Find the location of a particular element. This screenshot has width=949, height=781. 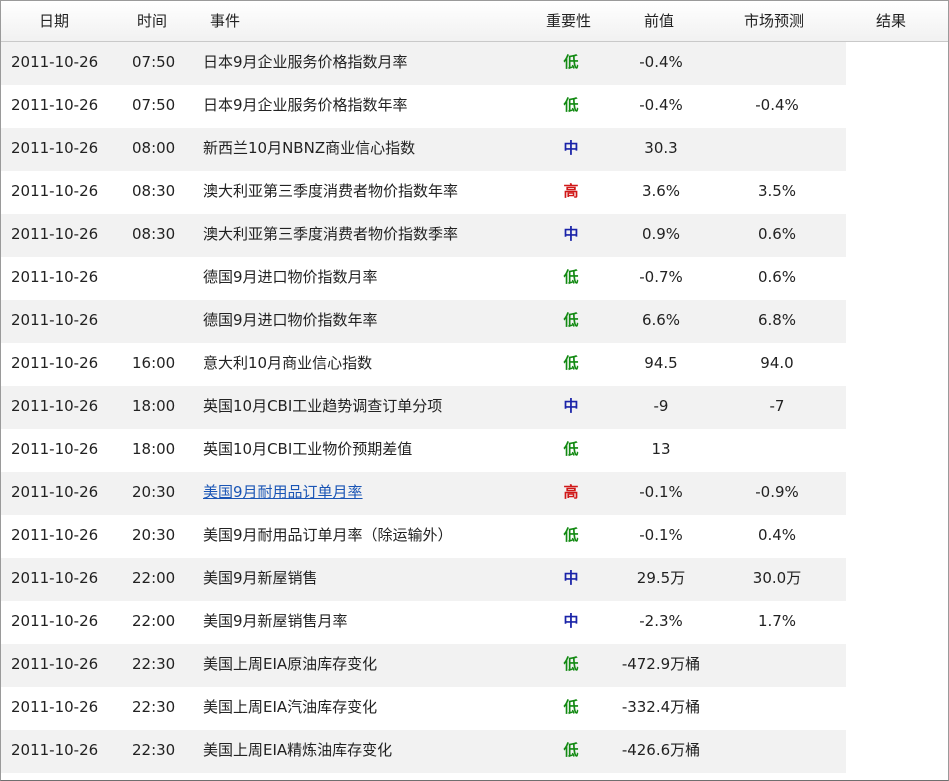

cell-event: 美国9月耐用品订单月率 is located at coordinates (283, 492).